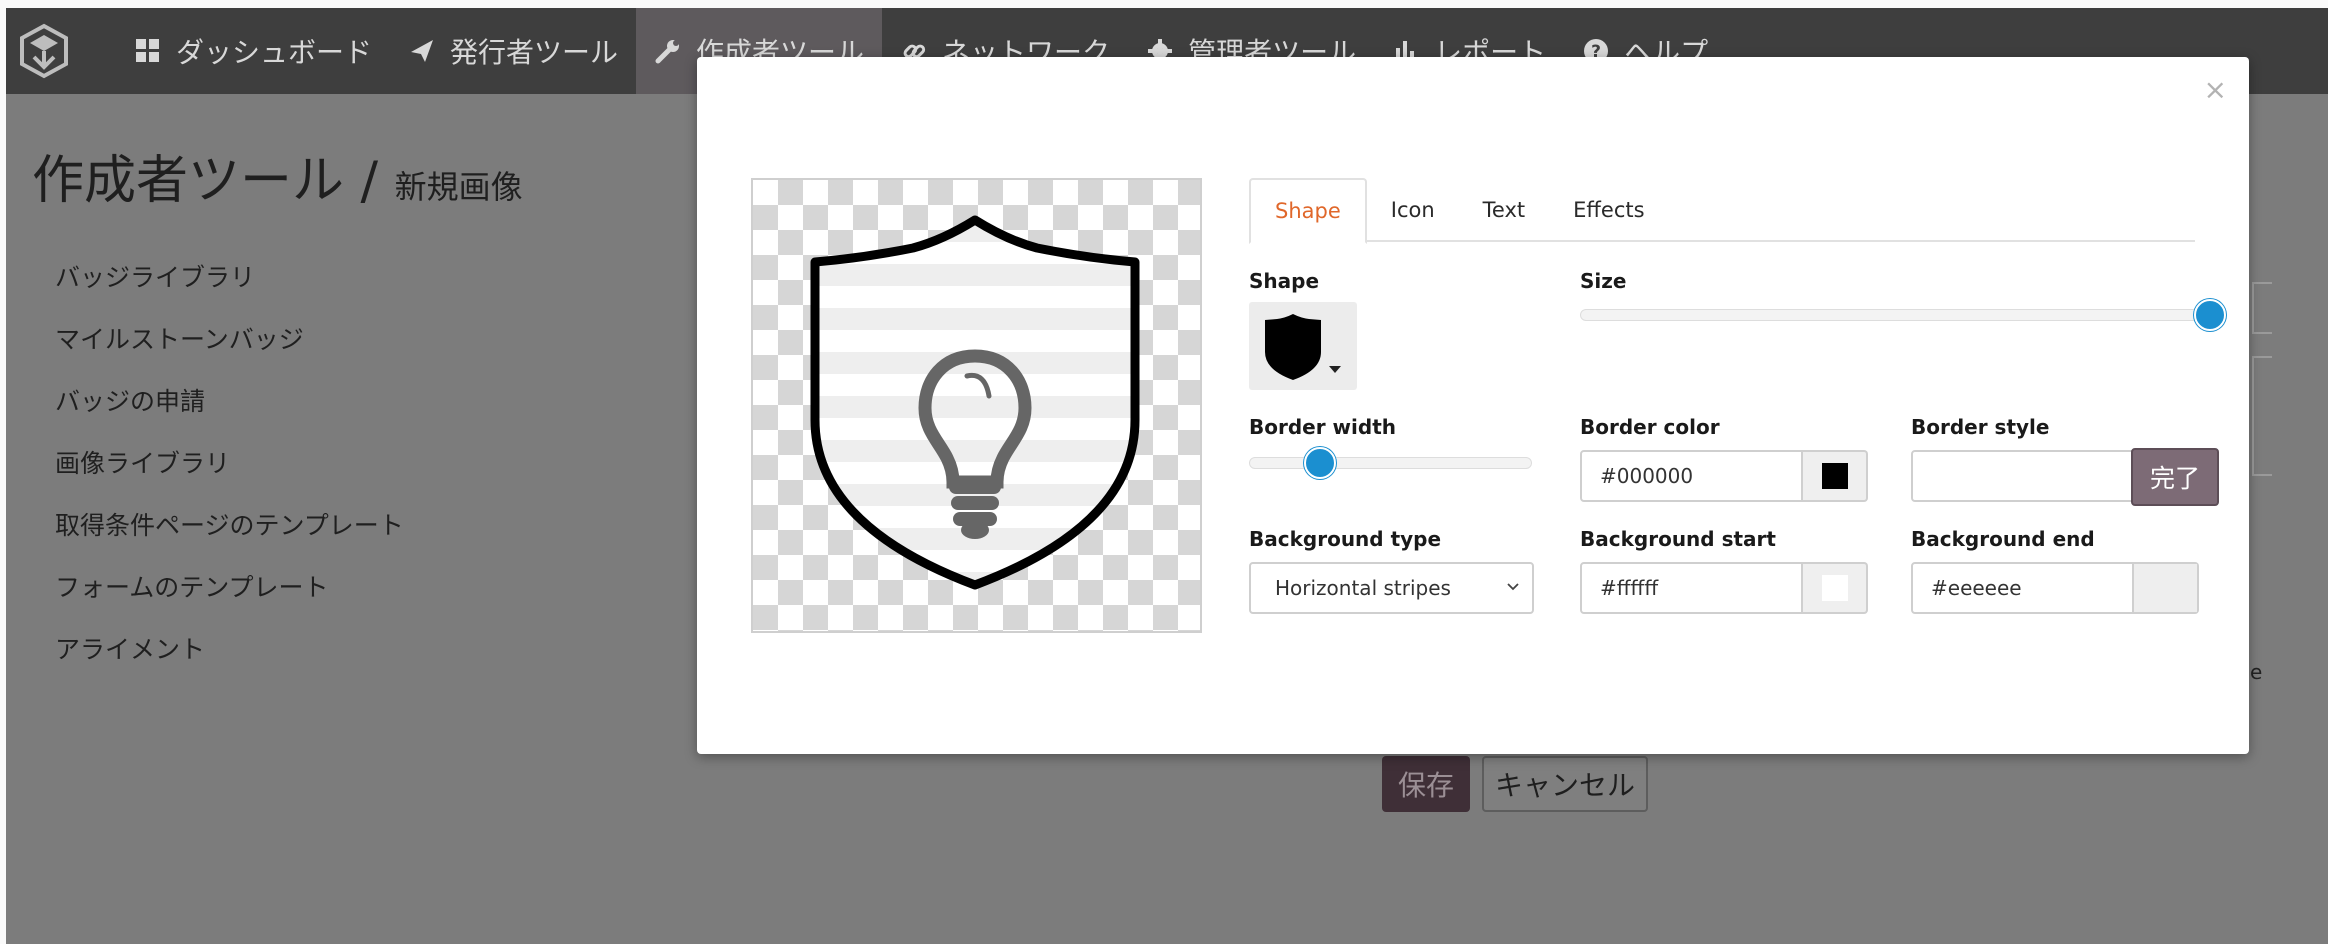  Describe the element at coordinates (274, 52) in the screenshot. I see `nav-dashboard-label: ダッシュボード` at that location.